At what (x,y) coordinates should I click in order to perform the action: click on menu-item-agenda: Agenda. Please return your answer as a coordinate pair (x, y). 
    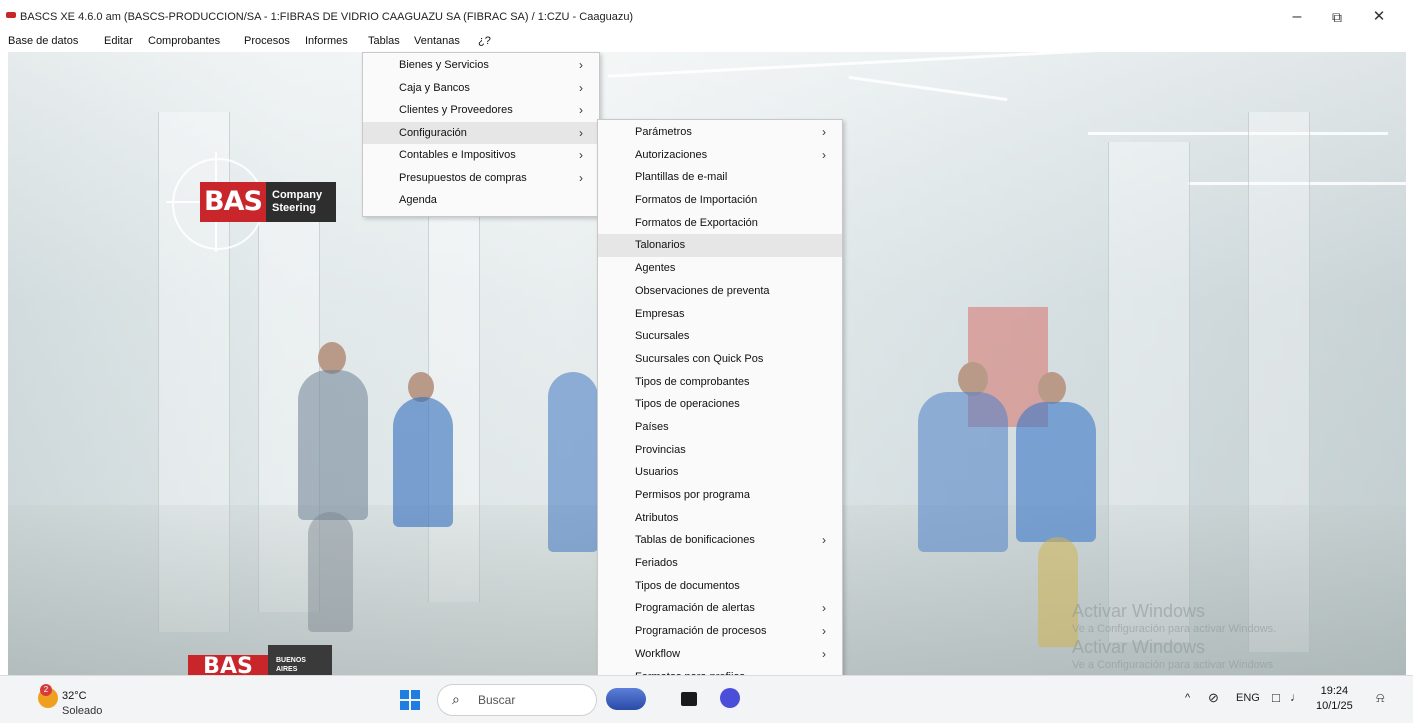
    Looking at the image, I should click on (481, 200).